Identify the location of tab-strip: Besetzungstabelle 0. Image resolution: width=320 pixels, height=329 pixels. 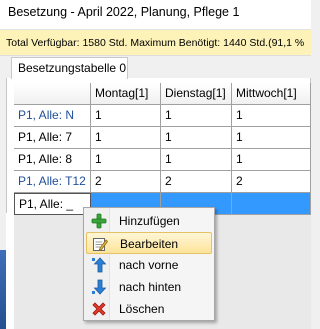
(155, 67).